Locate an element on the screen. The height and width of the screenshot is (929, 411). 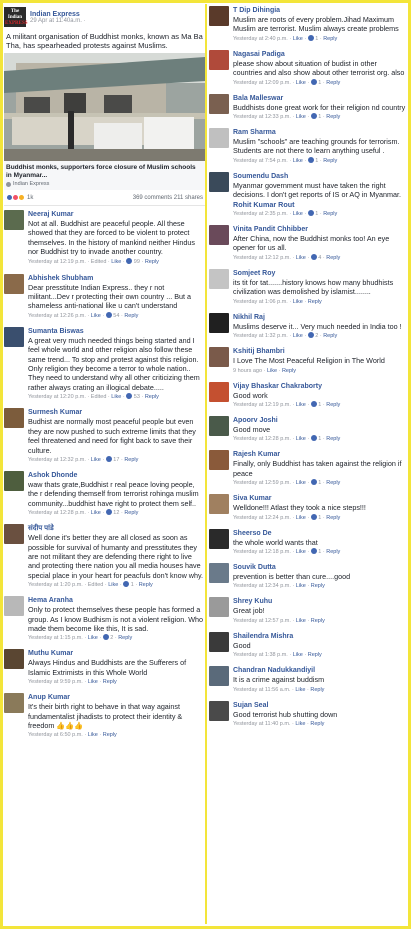
comment-author: Sujan Seal is located at coordinates (320, 705).